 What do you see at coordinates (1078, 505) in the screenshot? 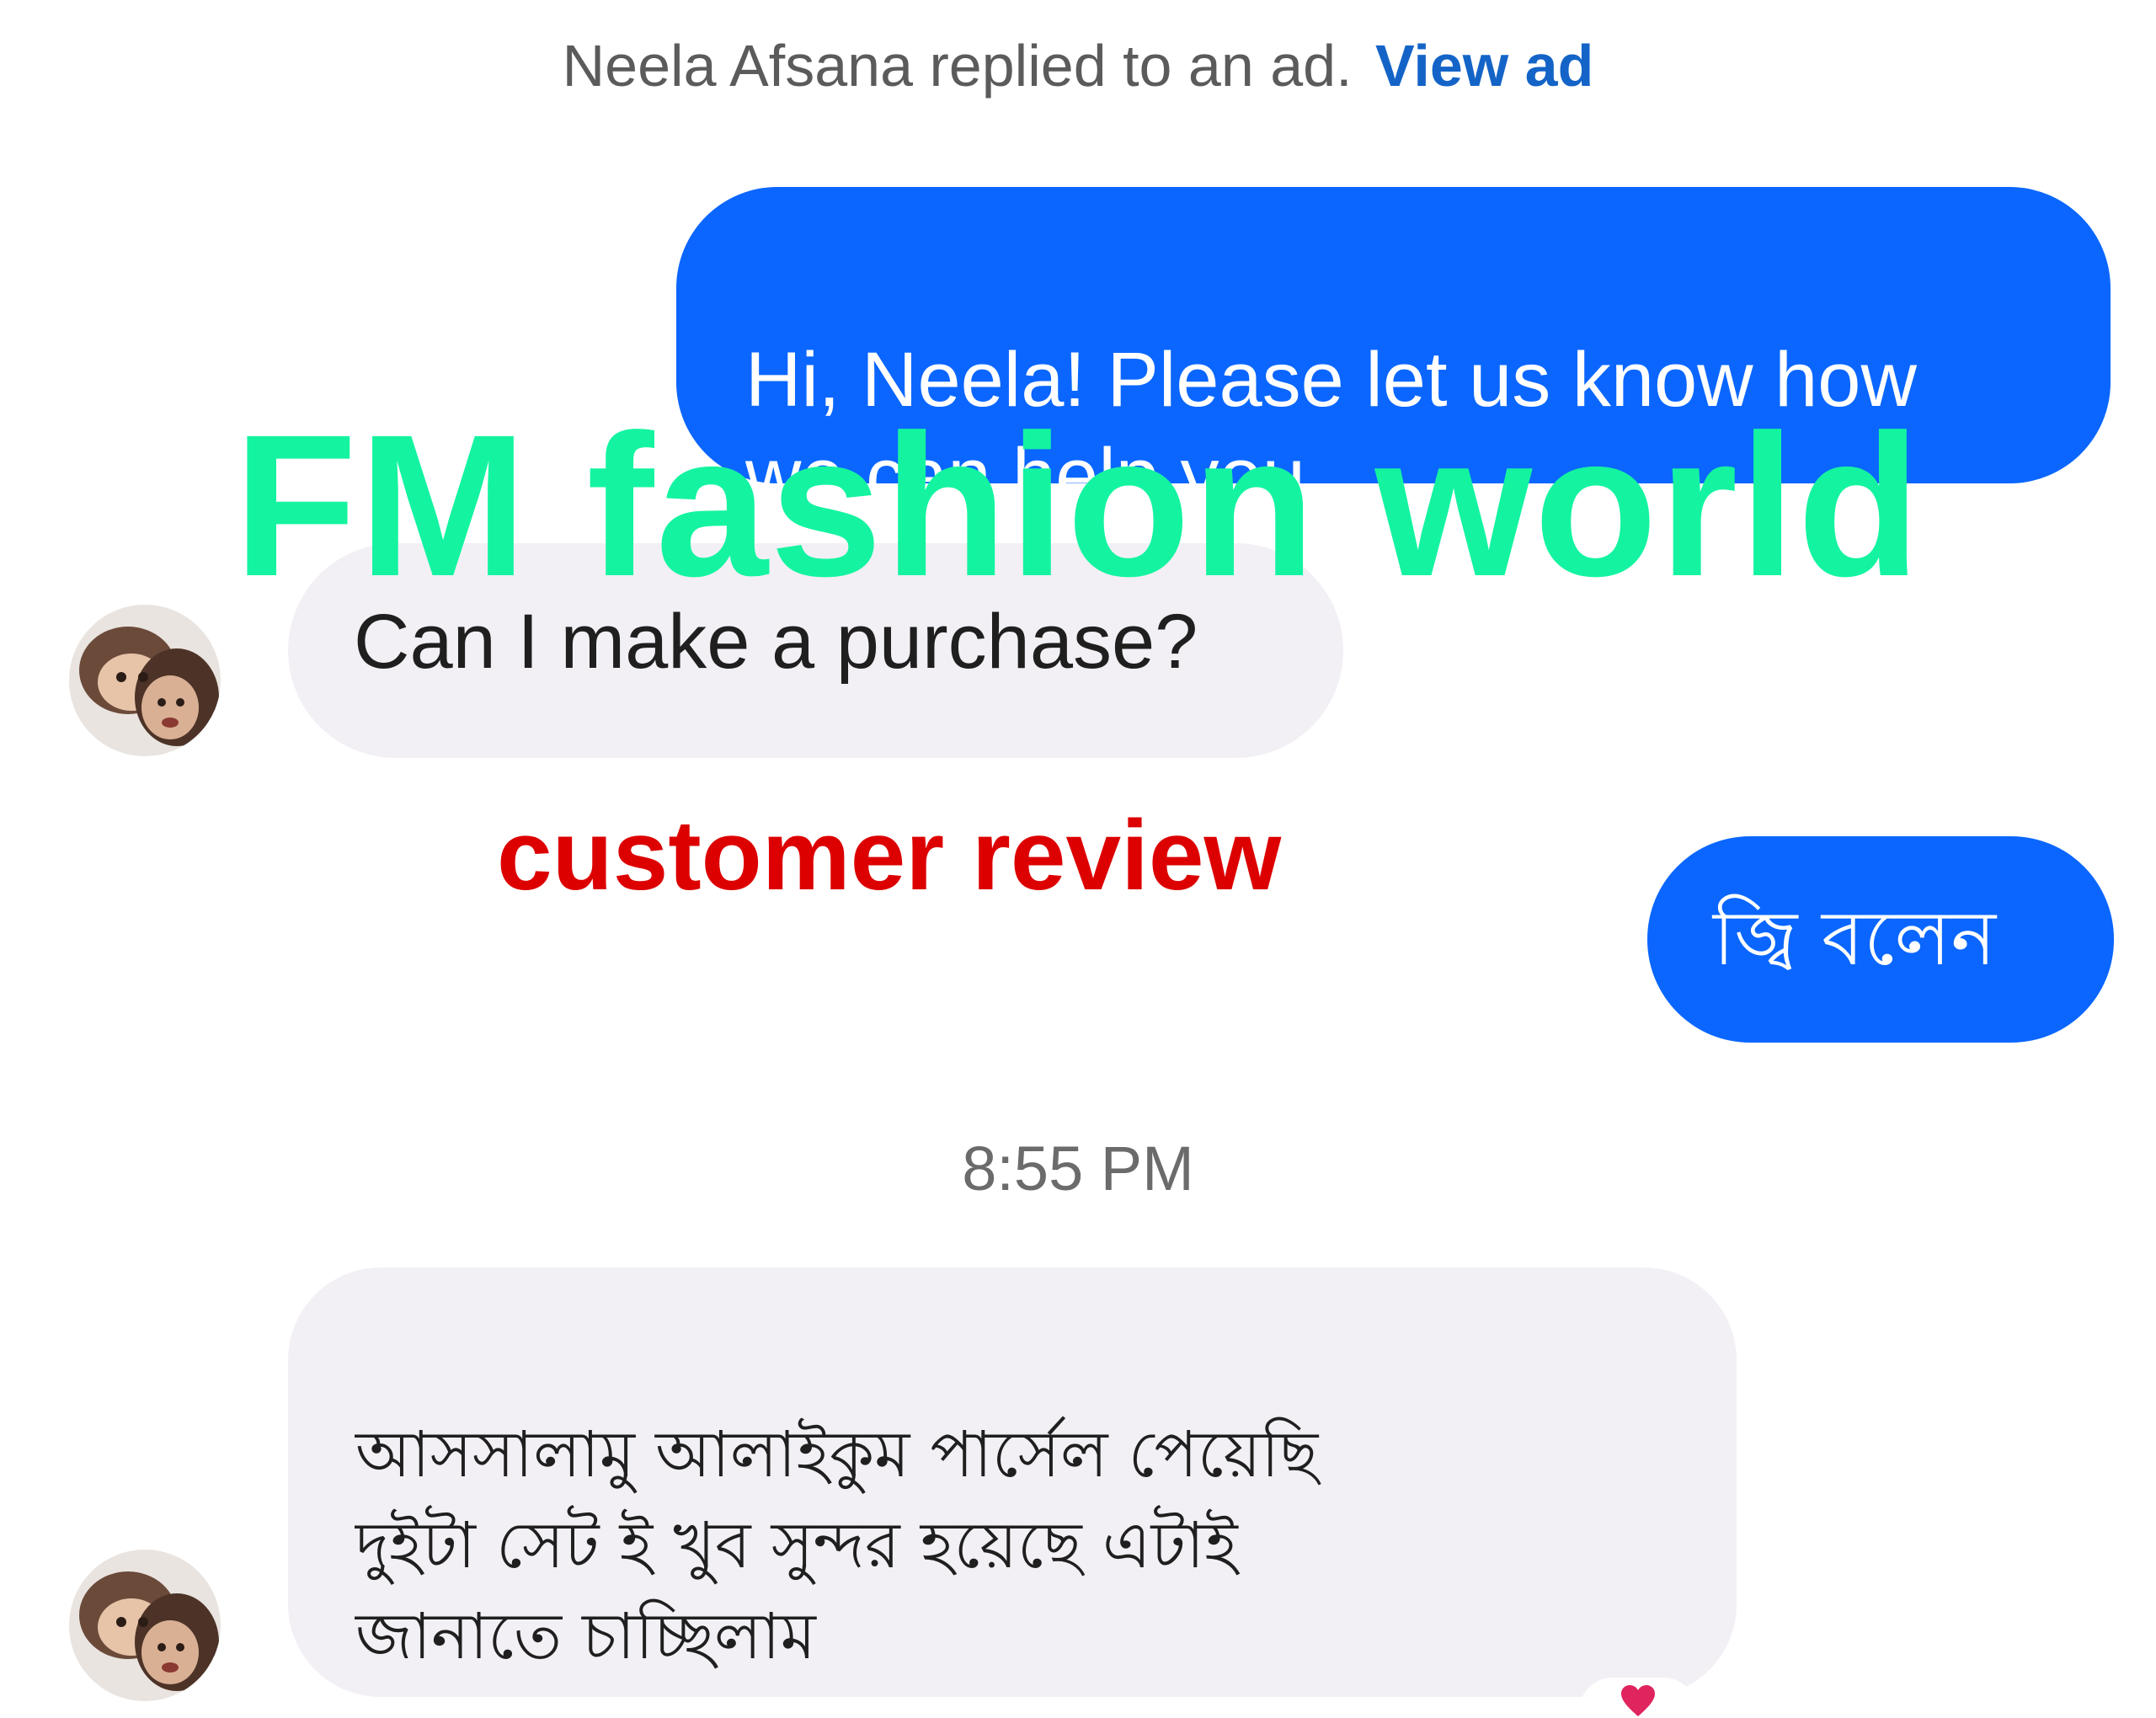
I see `brand-watermark: FM fashion world` at bounding box center [1078, 505].